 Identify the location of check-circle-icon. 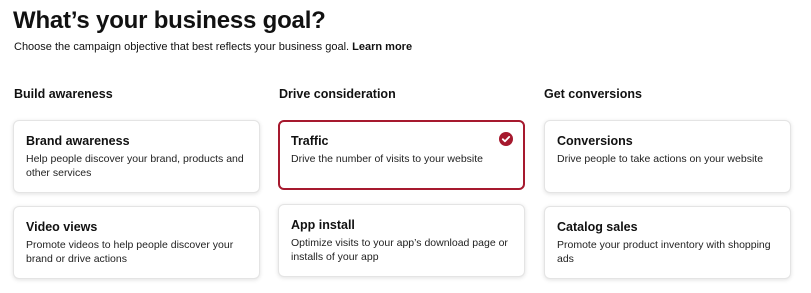
(506, 139).